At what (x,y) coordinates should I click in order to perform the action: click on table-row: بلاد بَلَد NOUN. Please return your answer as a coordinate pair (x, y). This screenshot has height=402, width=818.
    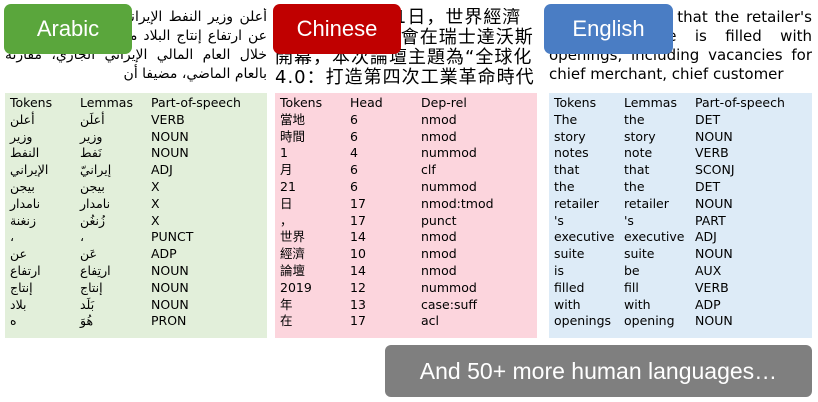
    Looking at the image, I should click on (136, 305).